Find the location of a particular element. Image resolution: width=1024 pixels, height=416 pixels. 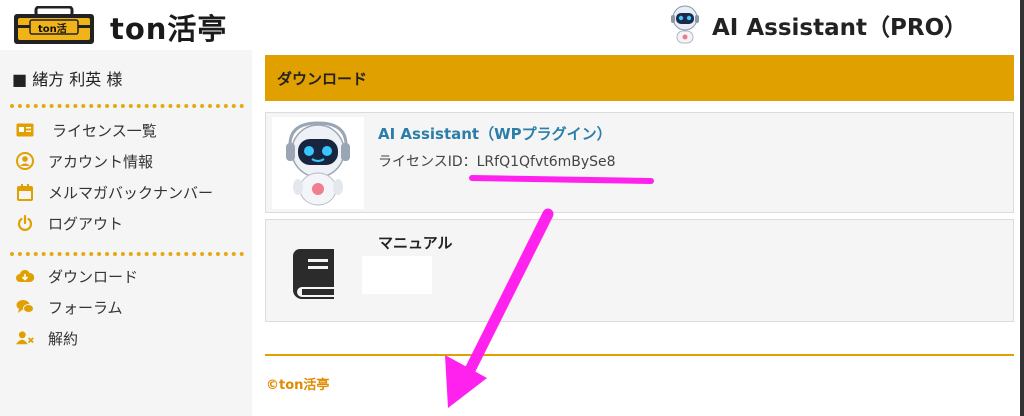

sidebar-item-account: アカウント情報 is located at coordinates (84, 161).